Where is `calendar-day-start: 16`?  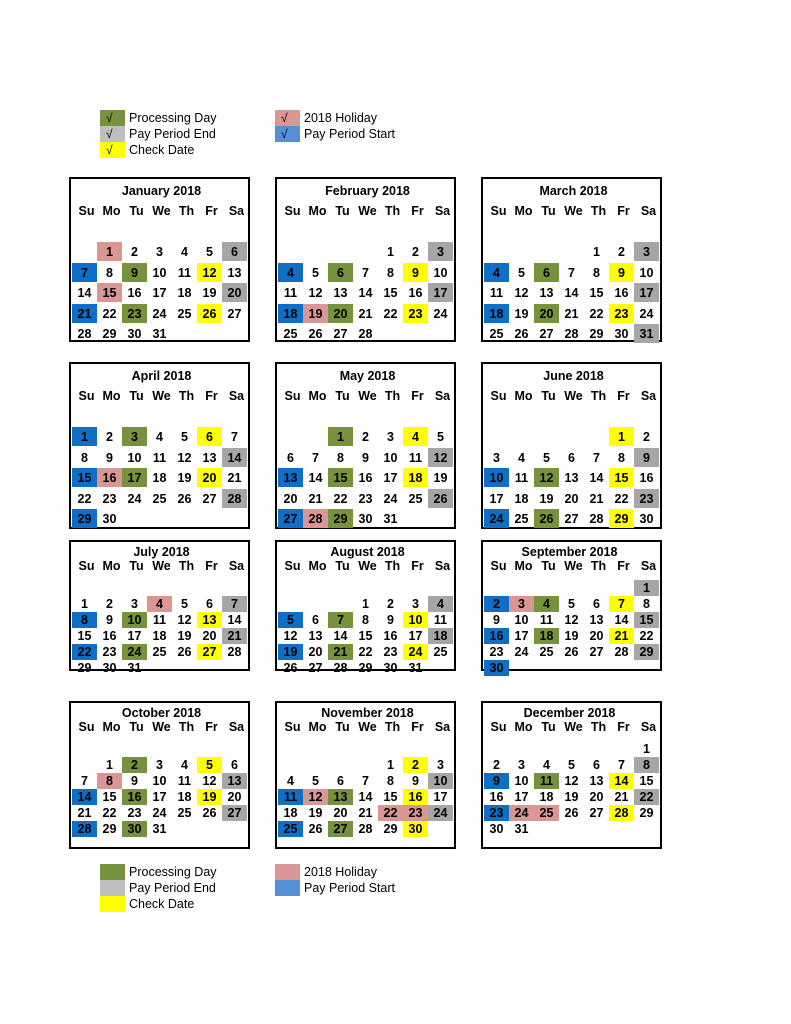
calendar-day-start: 16 is located at coordinates (496, 636).